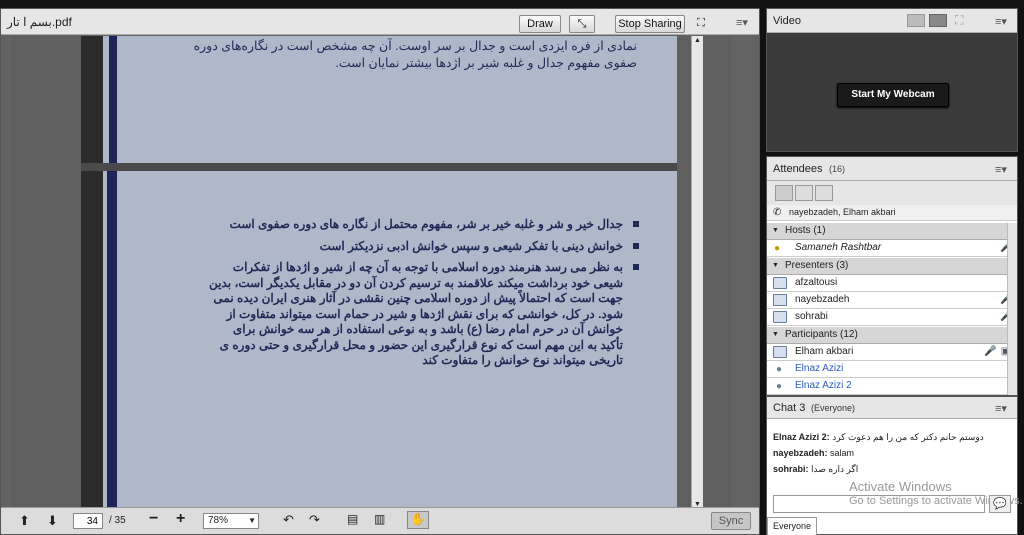 The width and height of the screenshot is (1024, 535). I want to click on chat-tab-everyone: Everyone, so click(792, 526).